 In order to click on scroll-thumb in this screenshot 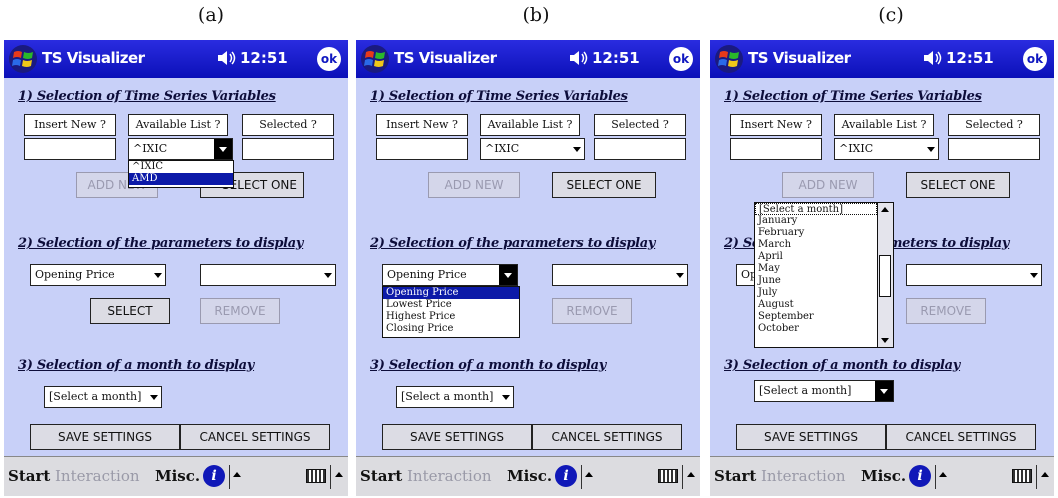, I will do `click(885, 276)`.